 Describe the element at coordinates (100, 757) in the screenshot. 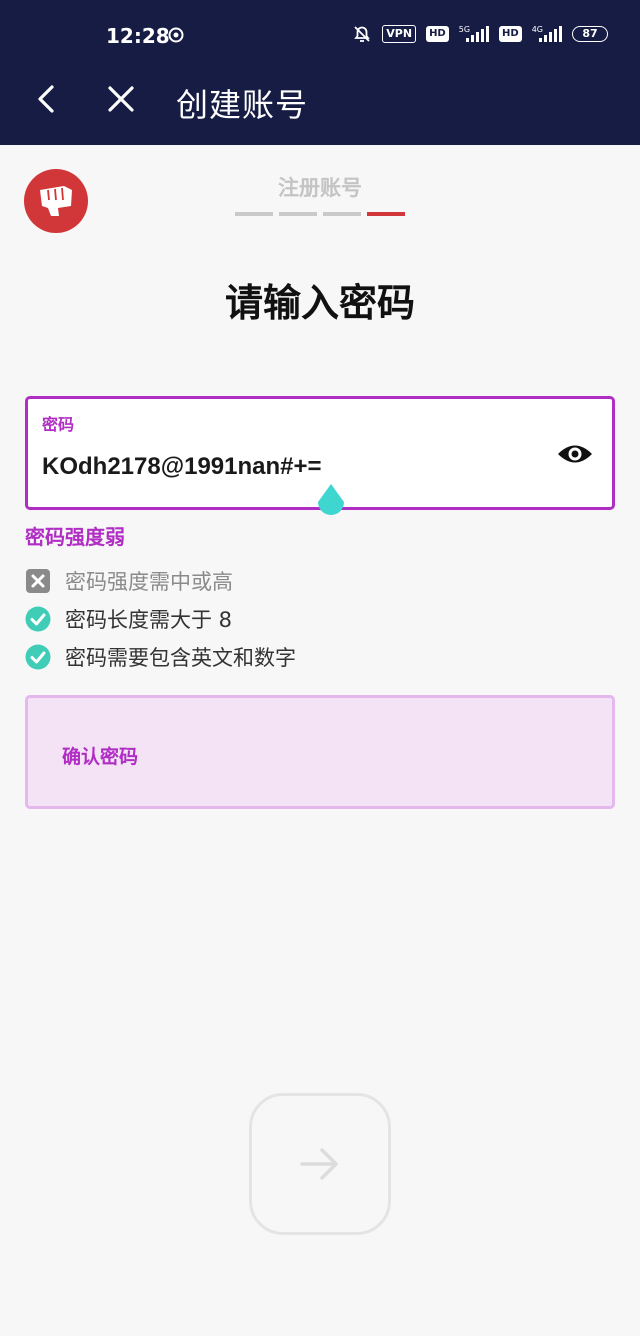

I see `confirm-password-label: 确认密码` at that location.